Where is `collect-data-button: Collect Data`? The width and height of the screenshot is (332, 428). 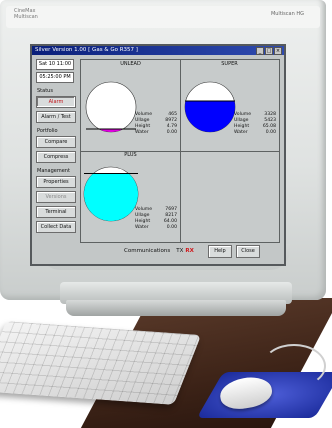 collect-data-button: Collect Data is located at coordinates (56, 227).